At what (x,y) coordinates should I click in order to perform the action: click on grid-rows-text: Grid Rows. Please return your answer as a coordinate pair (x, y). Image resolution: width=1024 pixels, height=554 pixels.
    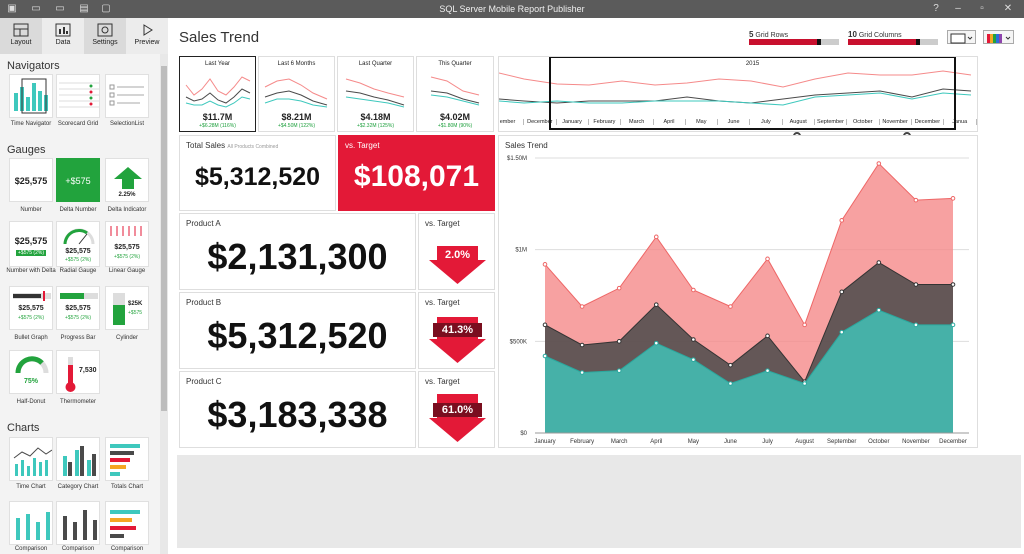
    Looking at the image, I should click on (772, 35).